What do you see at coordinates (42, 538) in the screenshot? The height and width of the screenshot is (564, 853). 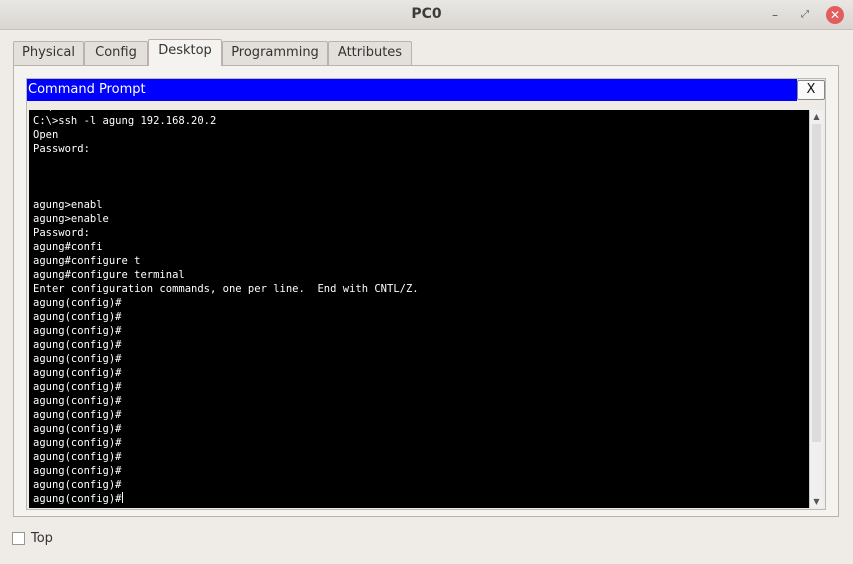 I see `top-checkbox-label: Top` at bounding box center [42, 538].